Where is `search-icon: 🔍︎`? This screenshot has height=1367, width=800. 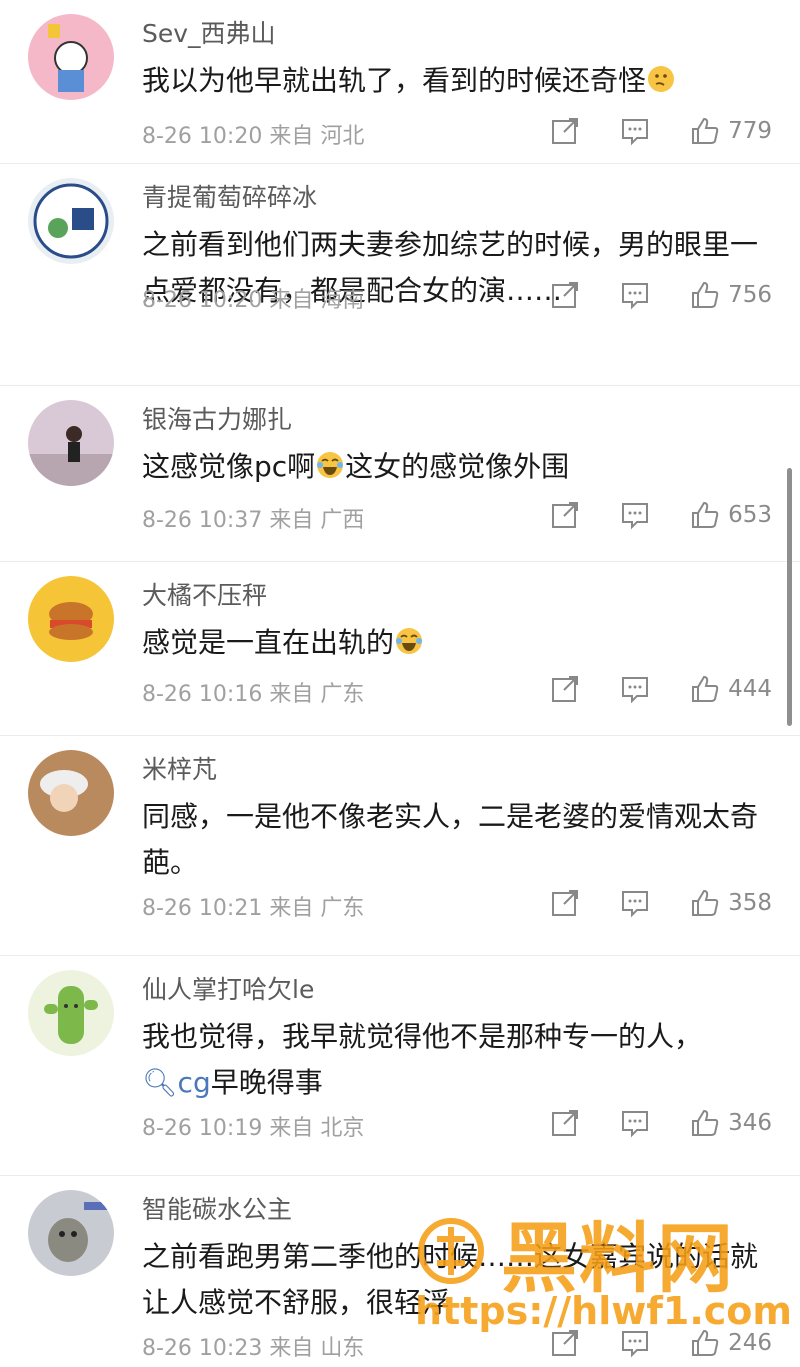
search-icon: 🔍︎ is located at coordinates (160, 1082).